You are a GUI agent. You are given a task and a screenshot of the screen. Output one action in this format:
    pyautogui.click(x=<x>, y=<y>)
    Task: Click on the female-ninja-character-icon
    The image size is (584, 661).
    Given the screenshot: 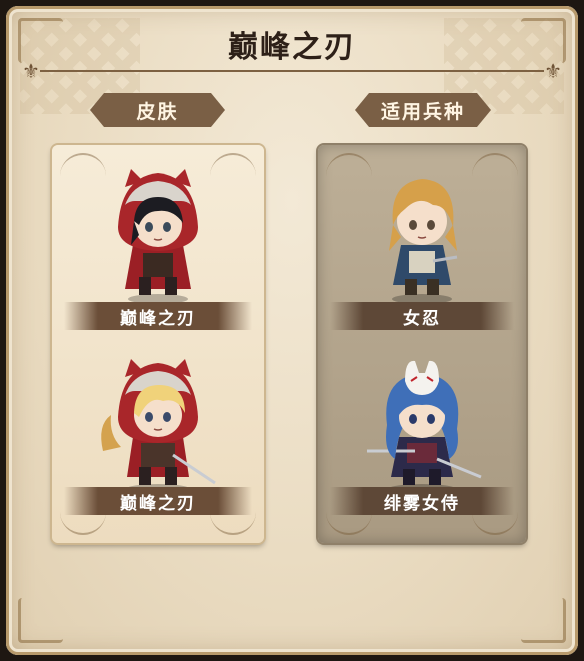 What is the action you would take?
    pyautogui.click(x=423, y=241)
    